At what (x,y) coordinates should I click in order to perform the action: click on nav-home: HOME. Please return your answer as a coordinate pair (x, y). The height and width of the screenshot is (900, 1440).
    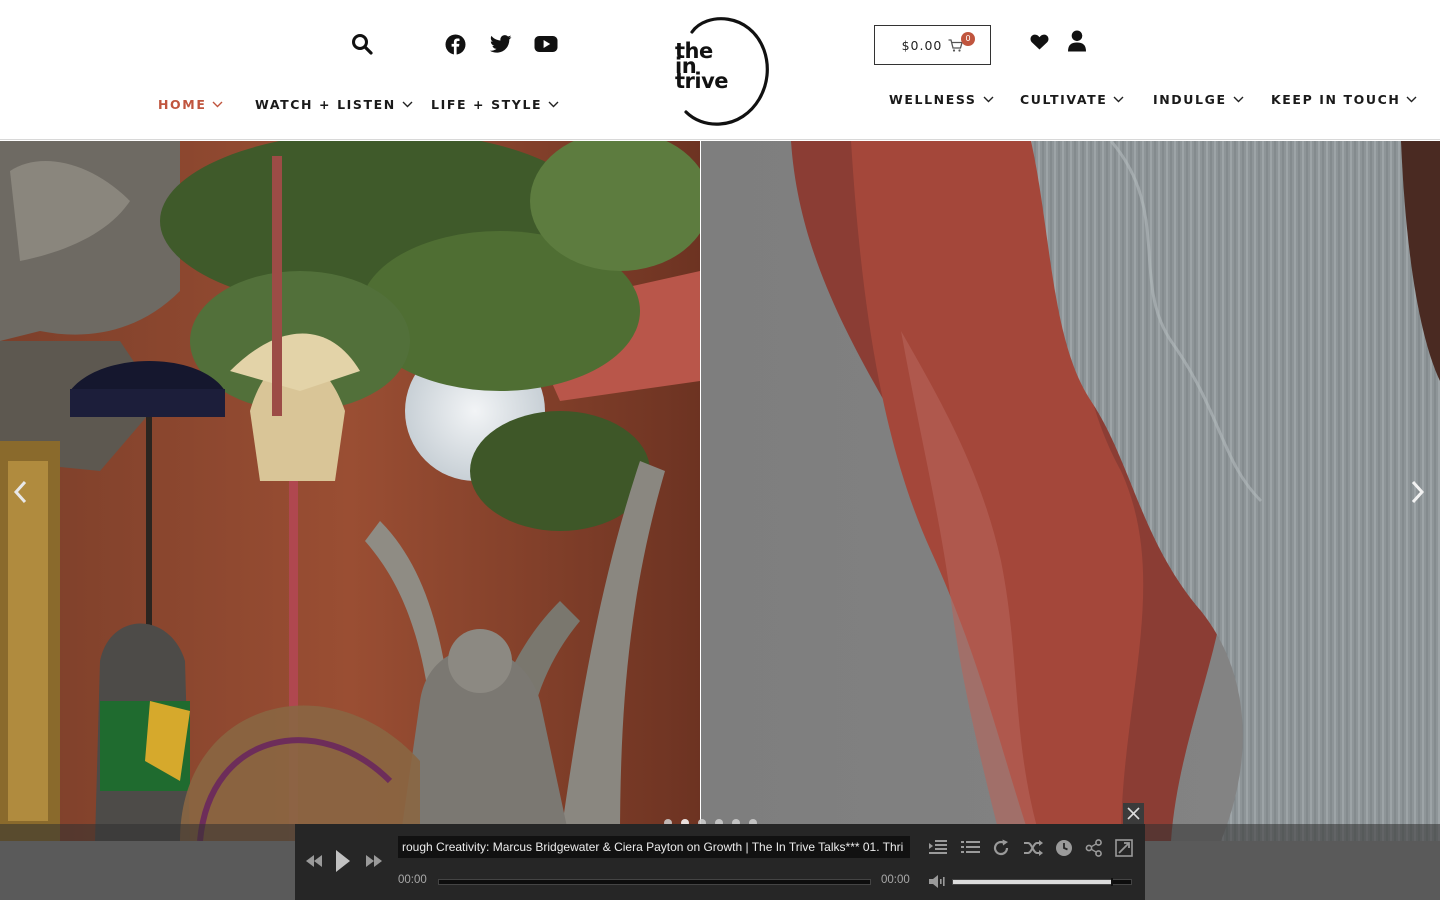
    Looking at the image, I should click on (190, 104).